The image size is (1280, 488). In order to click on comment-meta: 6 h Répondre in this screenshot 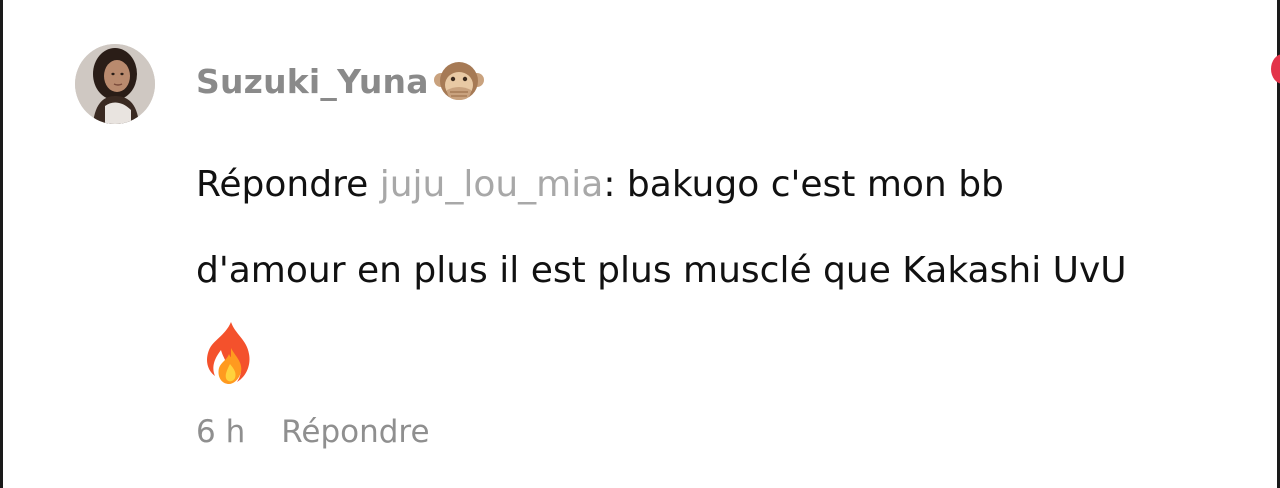, I will do `click(313, 432)`.